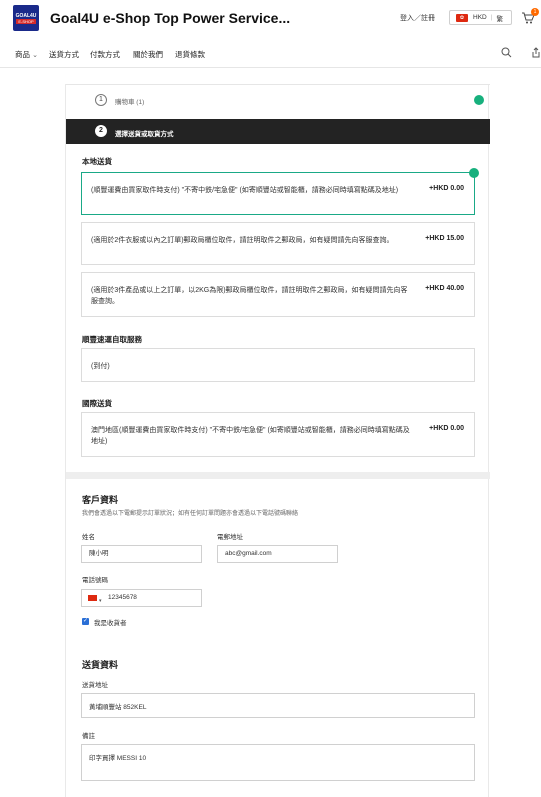 The height and width of the screenshot is (797, 541). I want to click on recipient-checkbox: ✓, so click(85, 621).